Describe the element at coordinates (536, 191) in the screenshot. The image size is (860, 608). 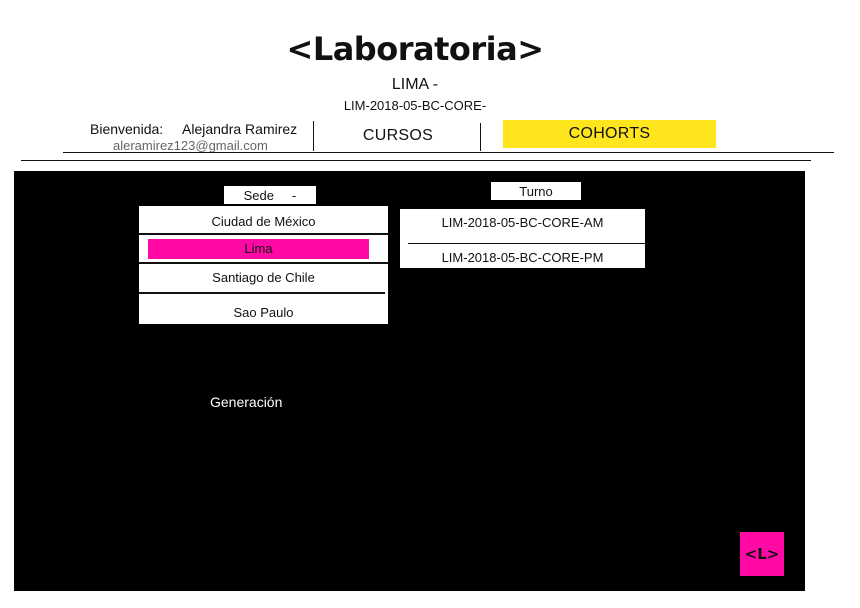
I see `turno-label: Turno` at that location.